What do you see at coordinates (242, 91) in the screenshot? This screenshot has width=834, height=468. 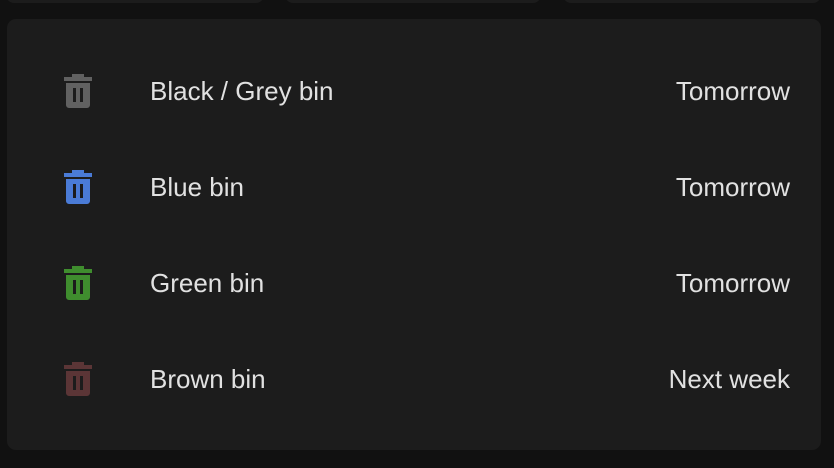 I see `bin-label: Black / Grey bin` at bounding box center [242, 91].